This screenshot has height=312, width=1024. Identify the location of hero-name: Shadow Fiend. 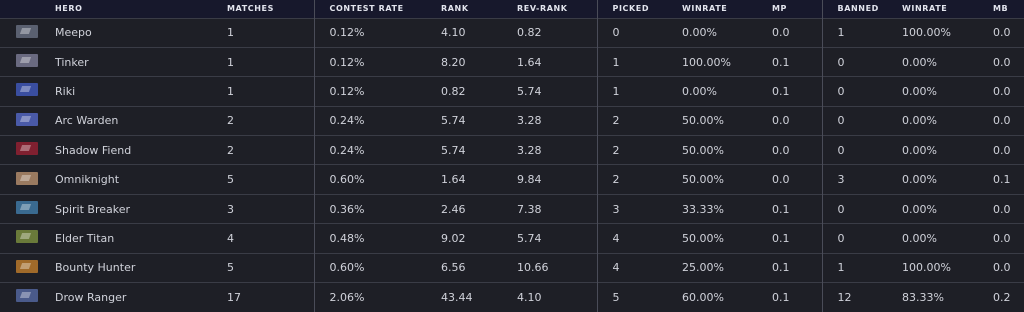
(93, 150).